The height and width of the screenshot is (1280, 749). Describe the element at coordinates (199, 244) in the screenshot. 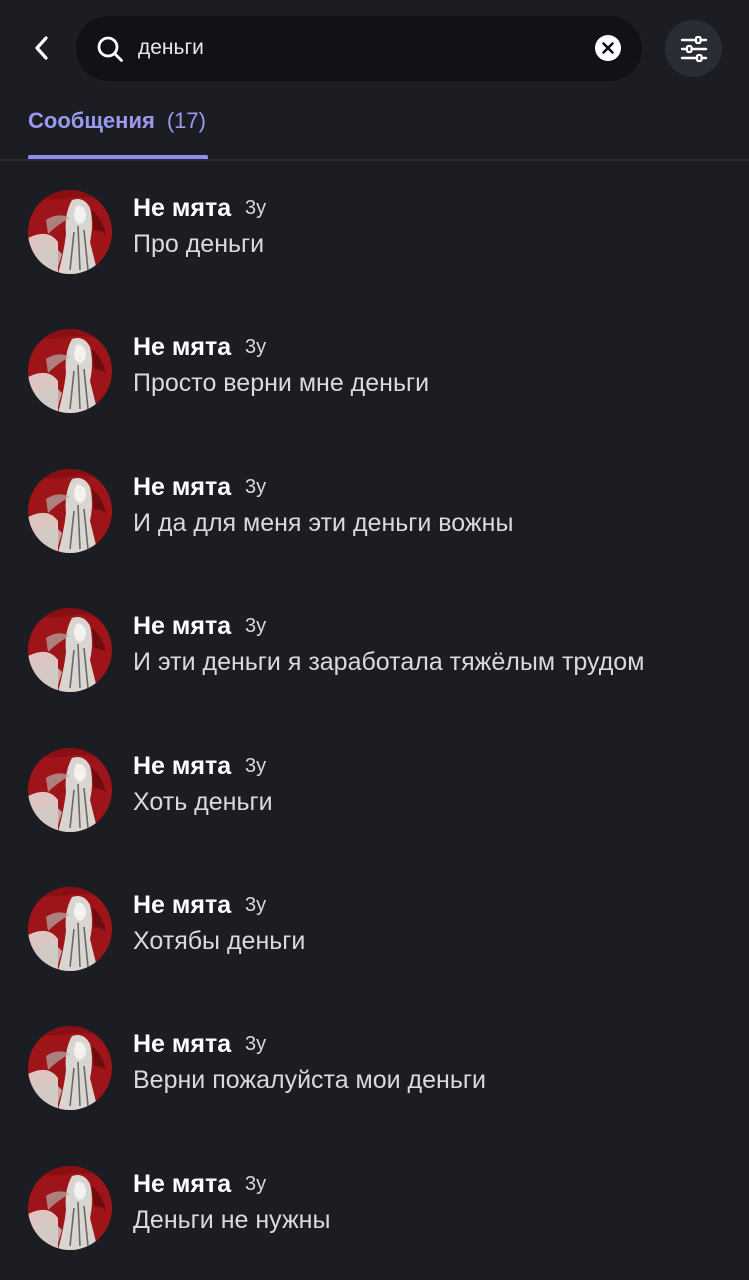

I see `message-text: Про деньги` at that location.